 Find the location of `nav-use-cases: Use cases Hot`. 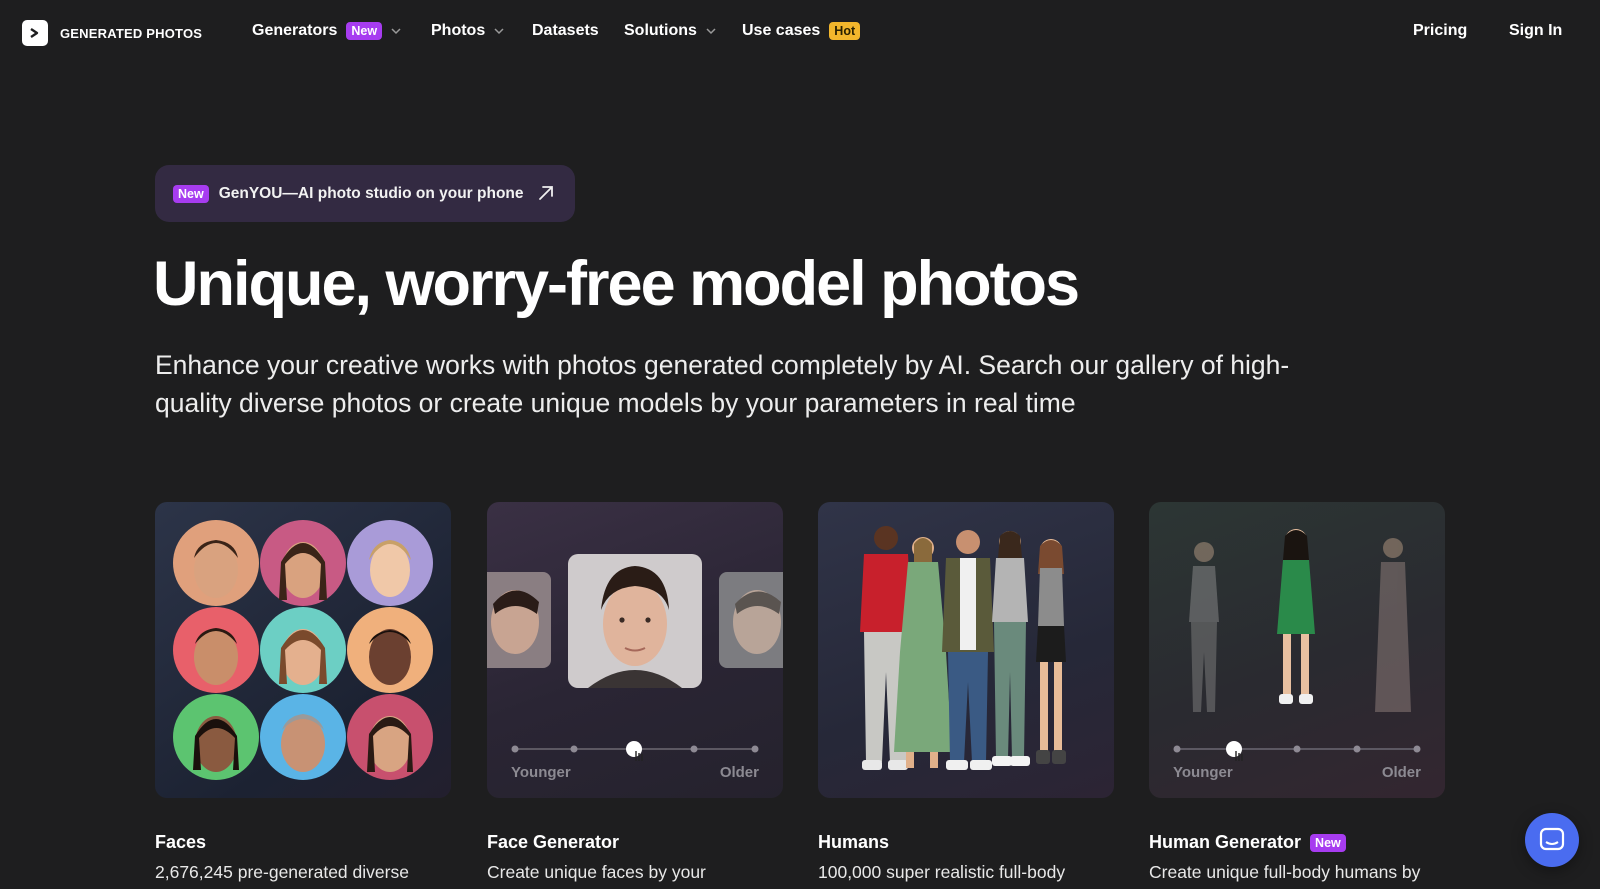

nav-use-cases: Use cases Hot is located at coordinates (801, 31).